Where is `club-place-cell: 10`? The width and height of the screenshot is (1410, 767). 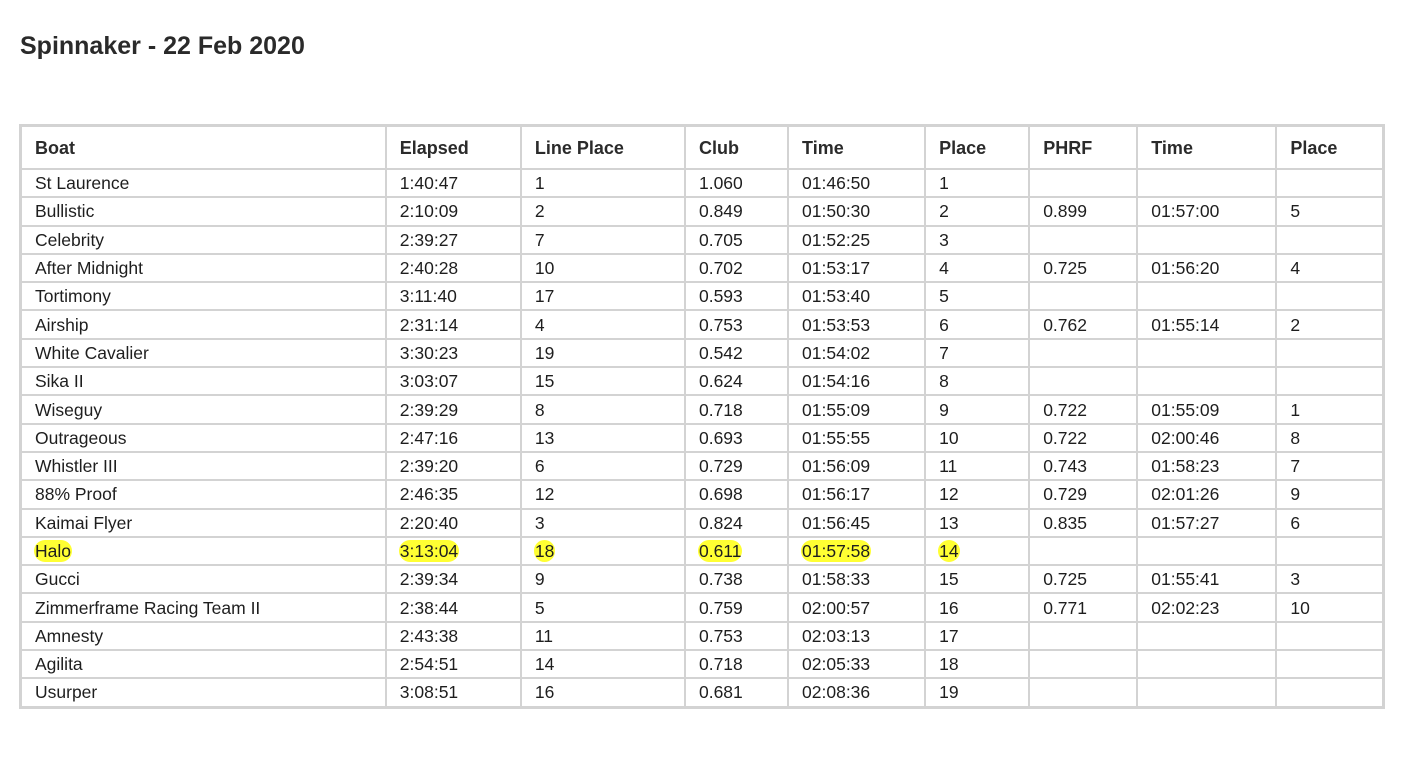
club-place-cell: 10 is located at coordinates (977, 437).